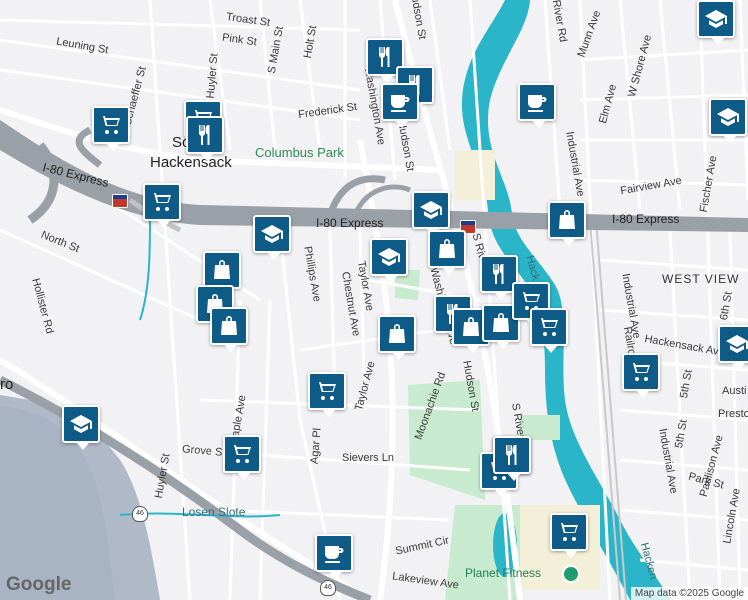  What do you see at coordinates (733, 414) in the screenshot?
I see `street-label: Presto` at bounding box center [733, 414].